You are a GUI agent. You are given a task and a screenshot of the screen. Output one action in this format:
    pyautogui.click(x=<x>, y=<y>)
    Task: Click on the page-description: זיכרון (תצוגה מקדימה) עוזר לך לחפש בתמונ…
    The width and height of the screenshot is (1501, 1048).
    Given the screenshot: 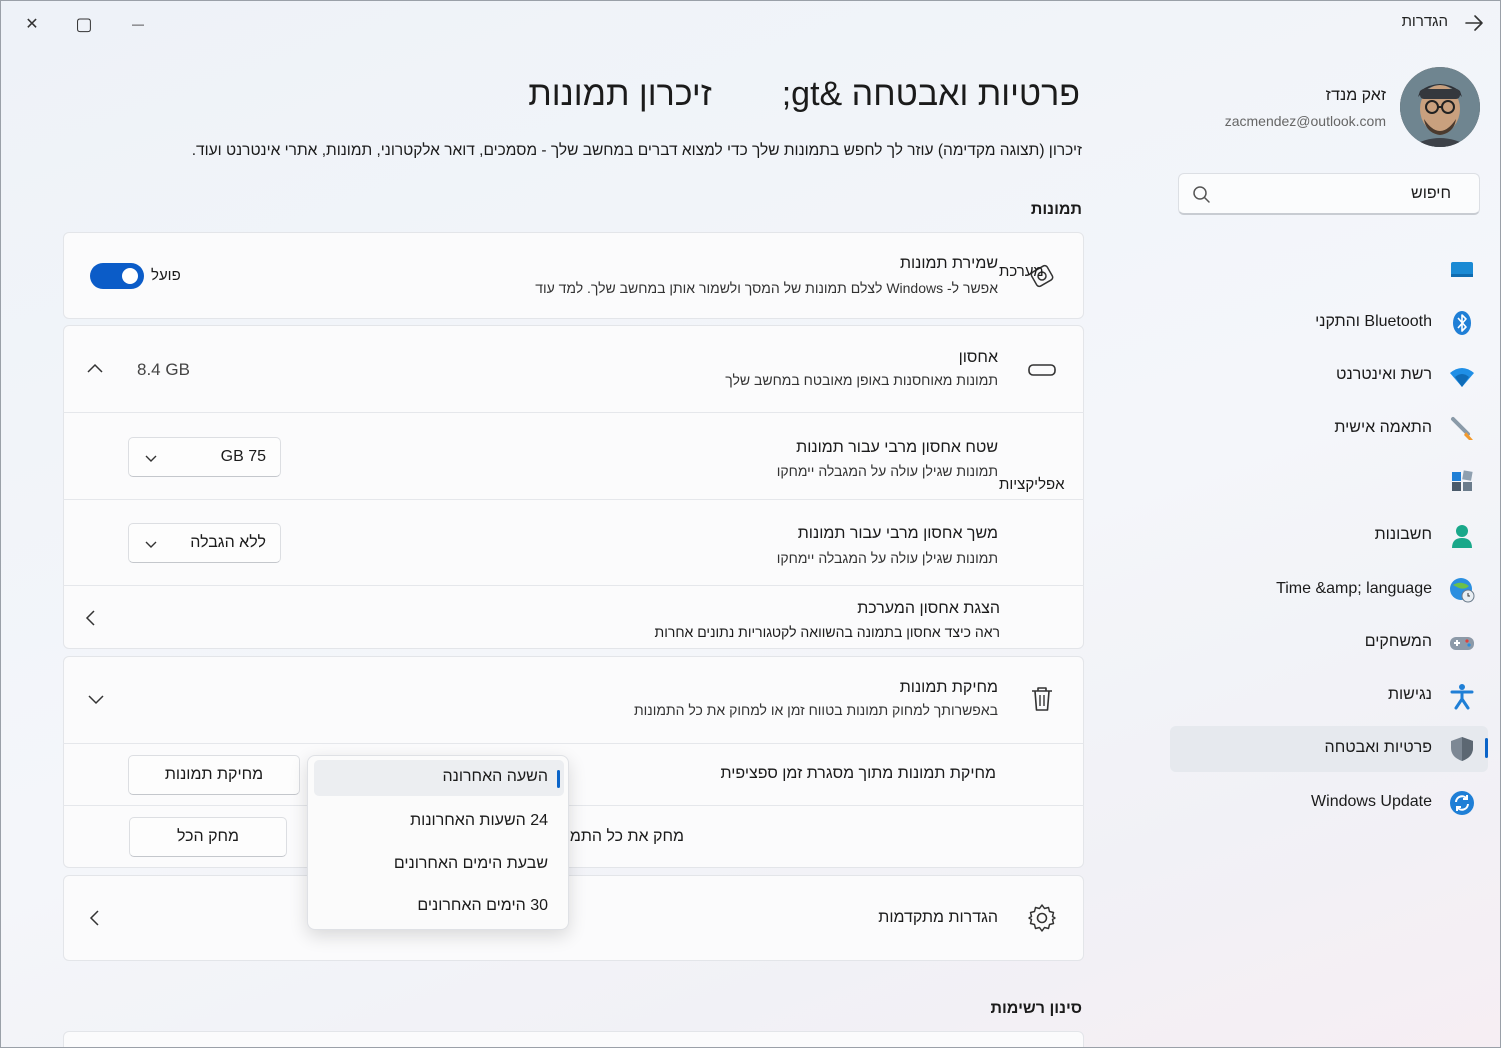 What is the action you would take?
    pyautogui.click(x=636, y=150)
    